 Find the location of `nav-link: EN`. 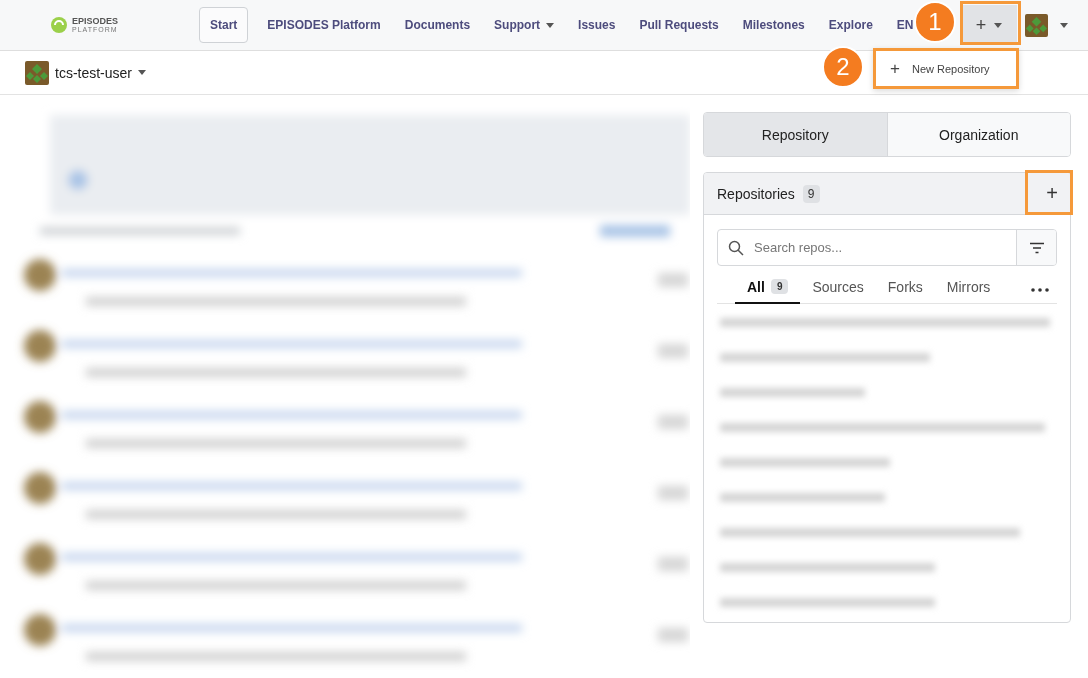

nav-link: EN is located at coordinates (900, 25).